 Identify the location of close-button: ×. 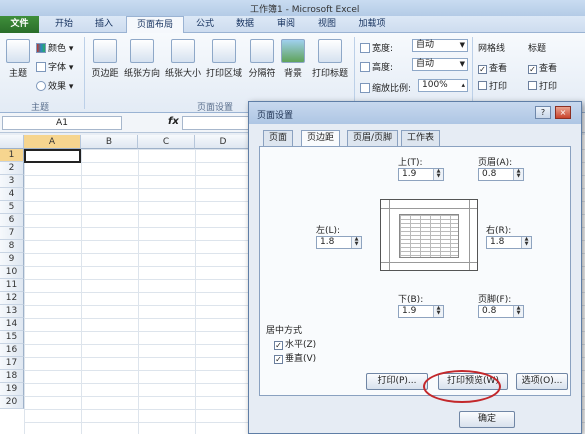
(563, 112).